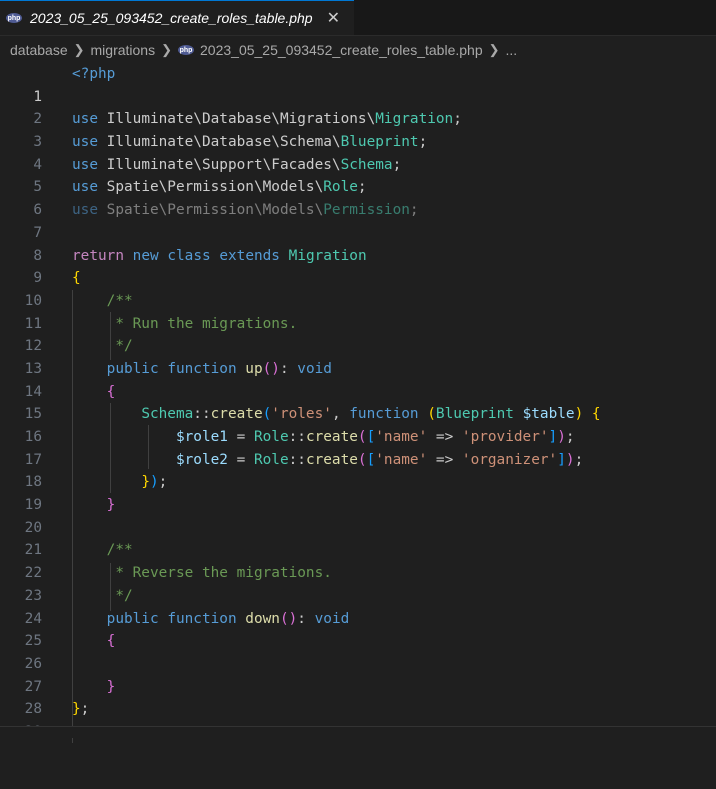 This screenshot has width=716, height=789. I want to click on code-line-22: 22 /**, so click(358, 560).